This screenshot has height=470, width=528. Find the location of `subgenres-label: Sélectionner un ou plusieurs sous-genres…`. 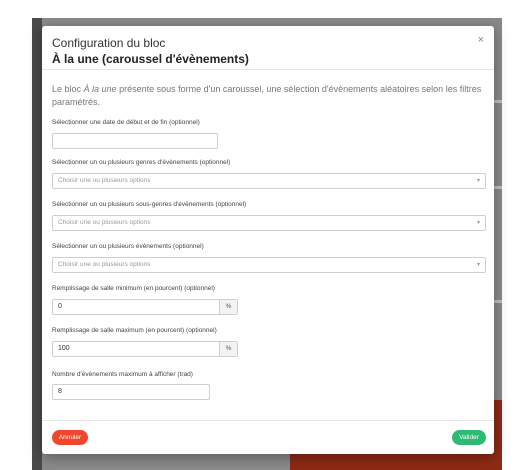

subgenres-label: Sélectionner un ou plusieurs sous-genres… is located at coordinates (149, 204).